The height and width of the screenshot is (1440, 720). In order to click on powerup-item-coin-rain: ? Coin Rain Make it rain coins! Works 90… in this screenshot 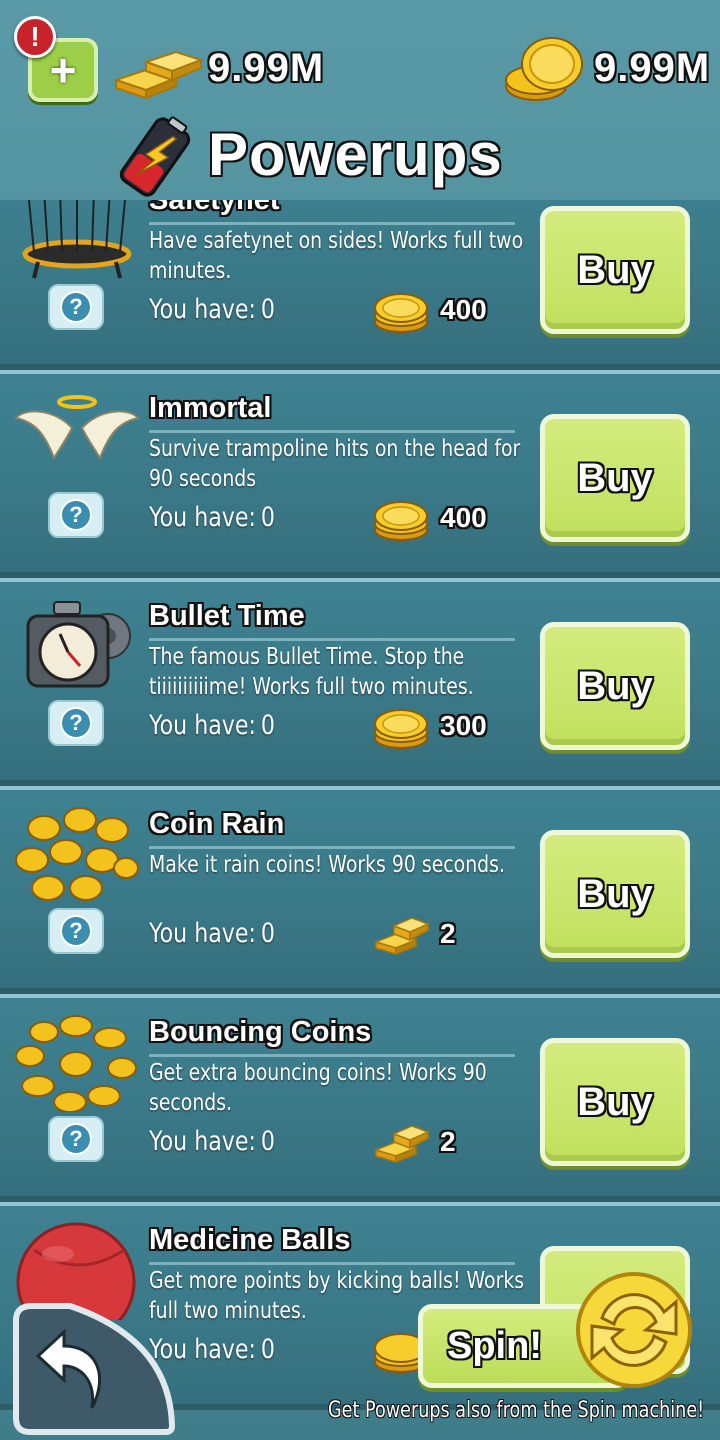, I will do `click(360, 890)`.